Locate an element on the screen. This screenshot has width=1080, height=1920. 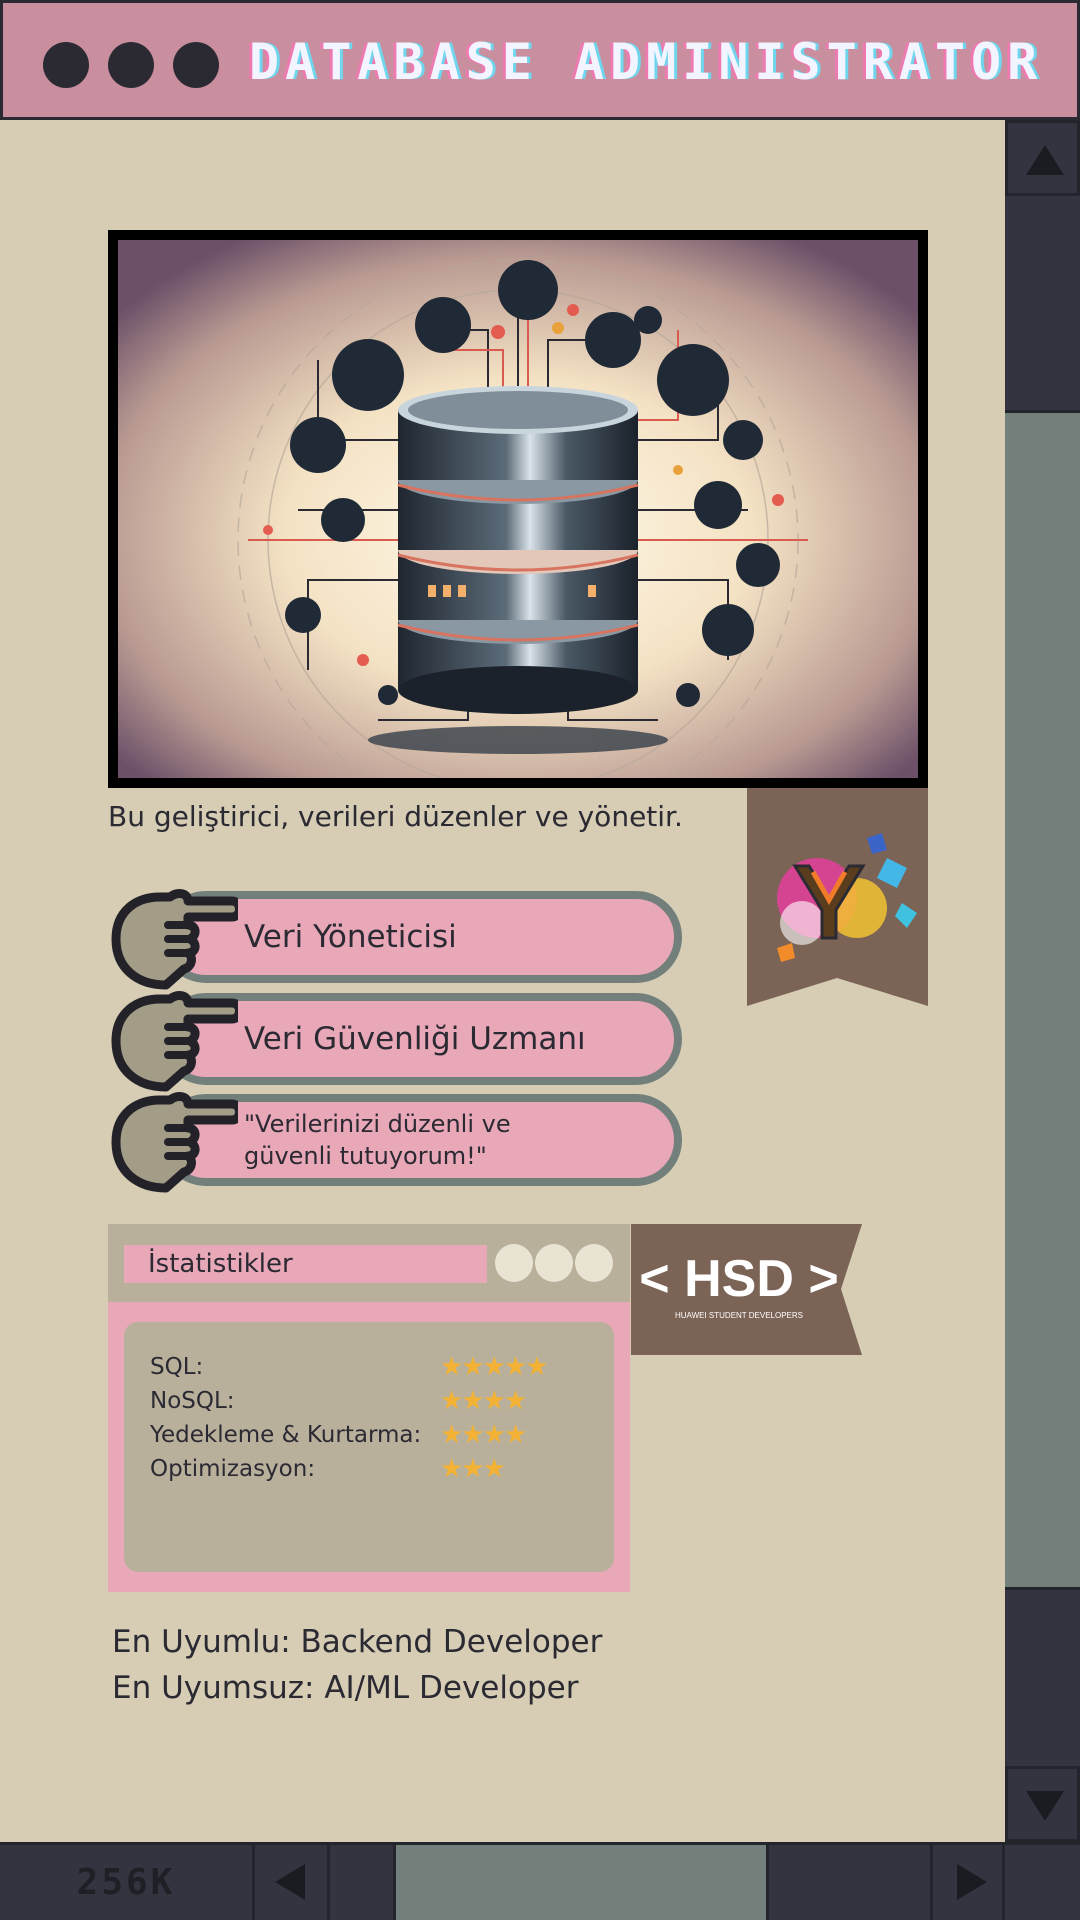
bottom-bar: 256K is located at coordinates (540, 1881).